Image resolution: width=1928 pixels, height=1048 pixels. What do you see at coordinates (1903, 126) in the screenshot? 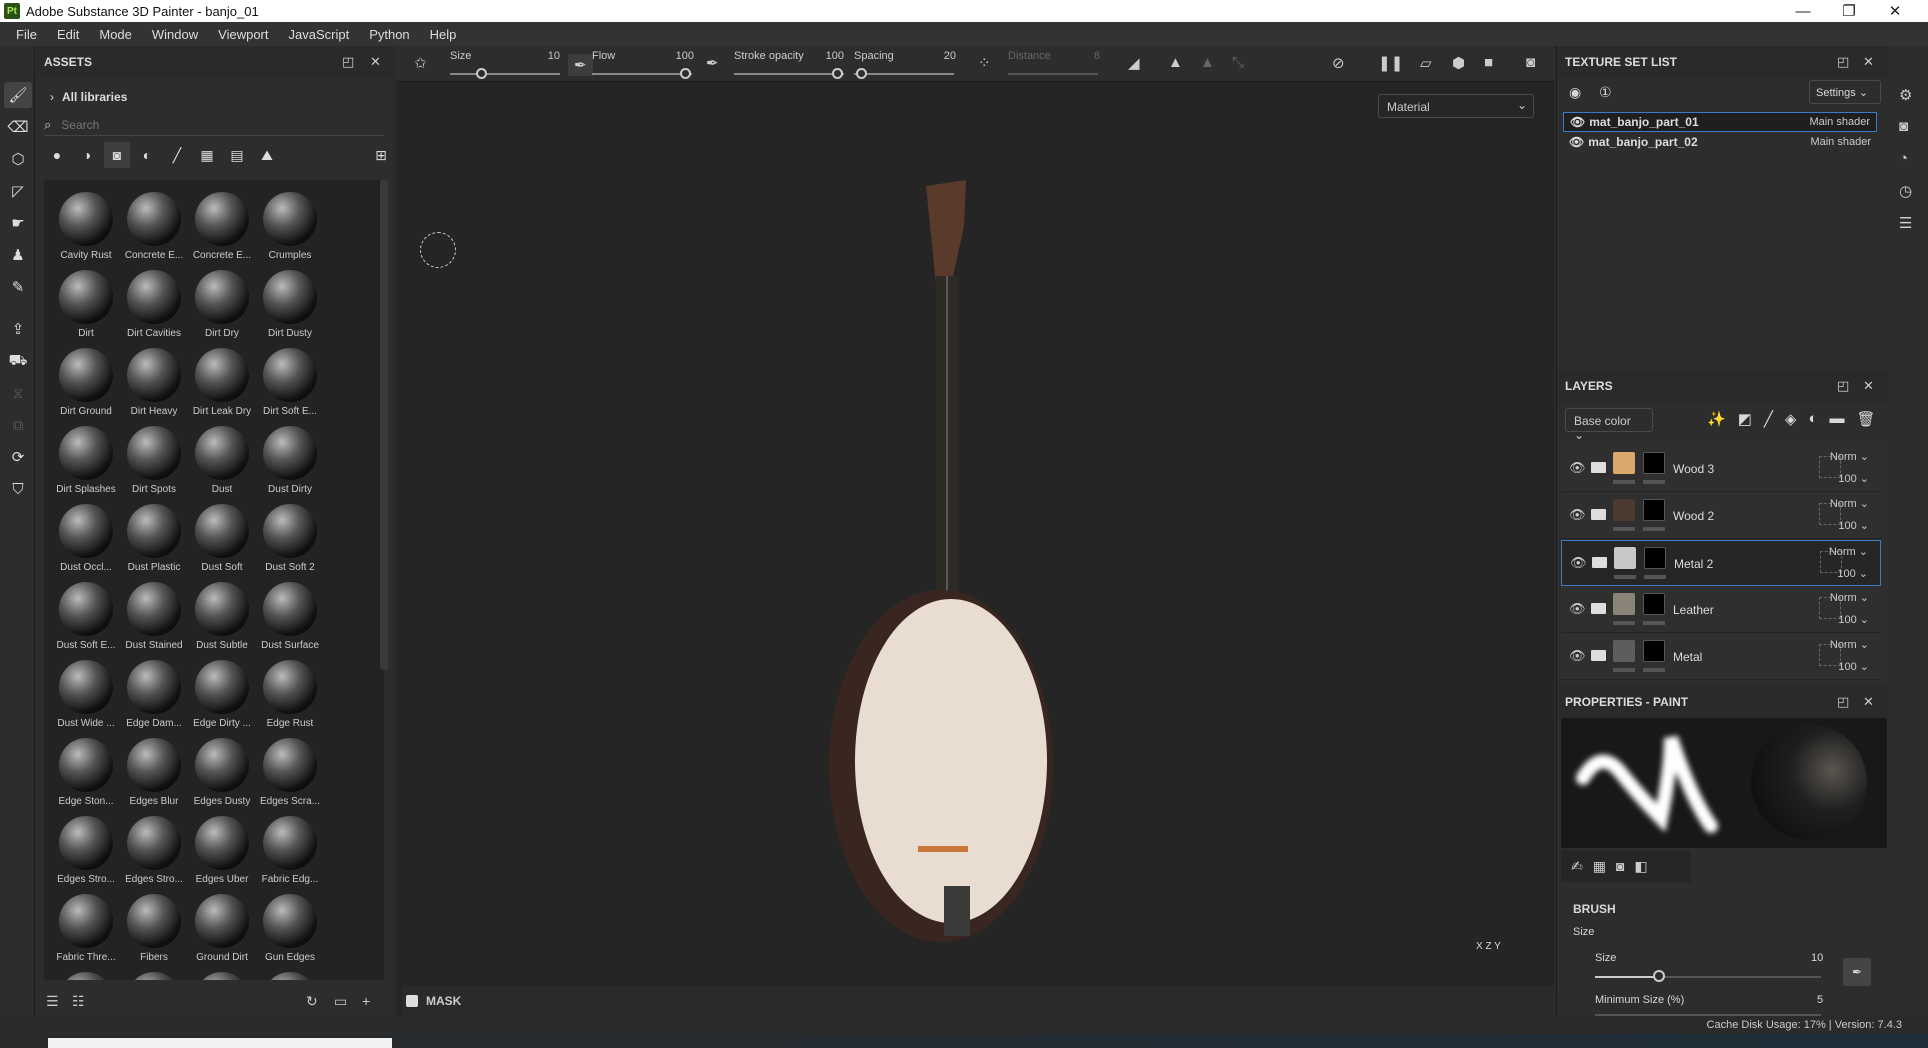
I see `display-settings-icon: ◙` at bounding box center [1903, 126].